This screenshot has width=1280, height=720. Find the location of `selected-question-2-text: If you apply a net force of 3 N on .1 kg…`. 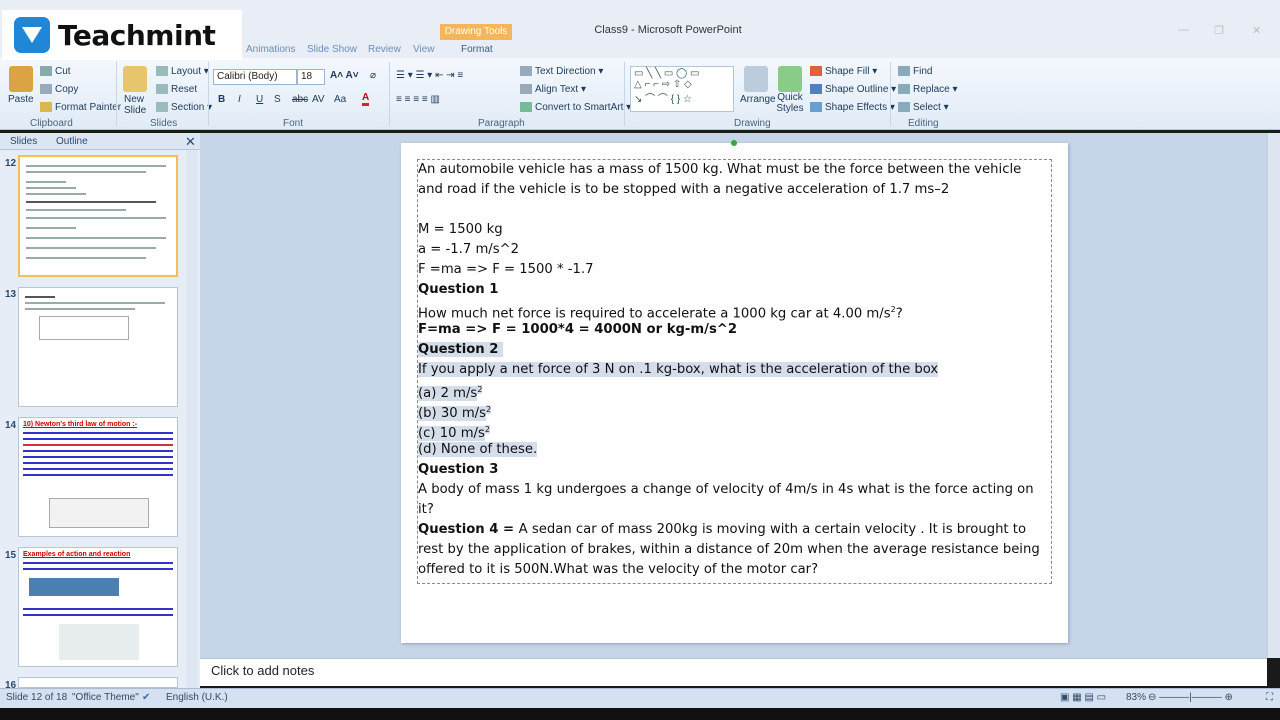

selected-question-2-text: If you apply a net force of 3 N on .1 kg… is located at coordinates (678, 369).